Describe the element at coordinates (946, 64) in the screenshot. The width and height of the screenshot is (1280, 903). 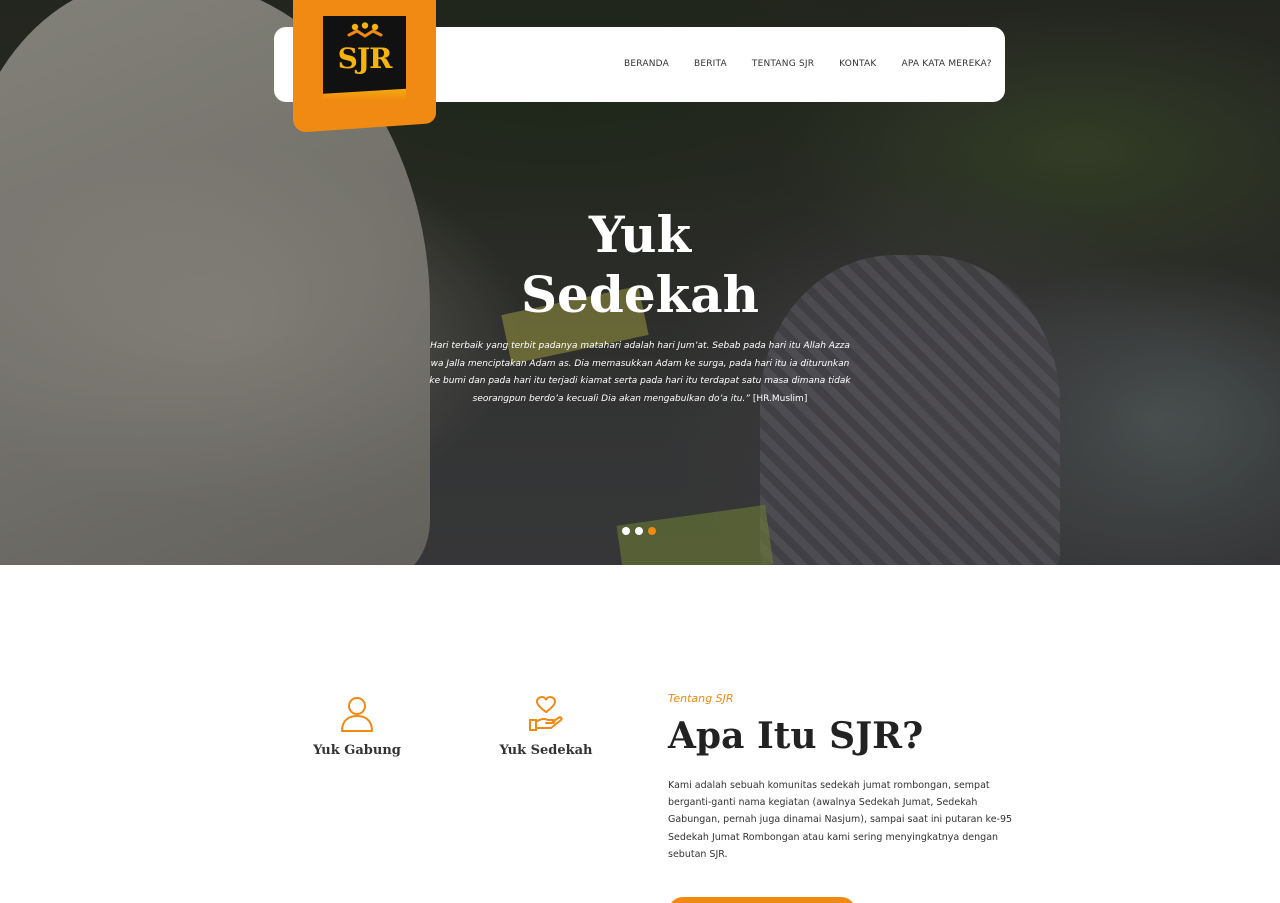
I see `nav-item-apa-kata-mereka: APA KATA MEREKA?` at that location.